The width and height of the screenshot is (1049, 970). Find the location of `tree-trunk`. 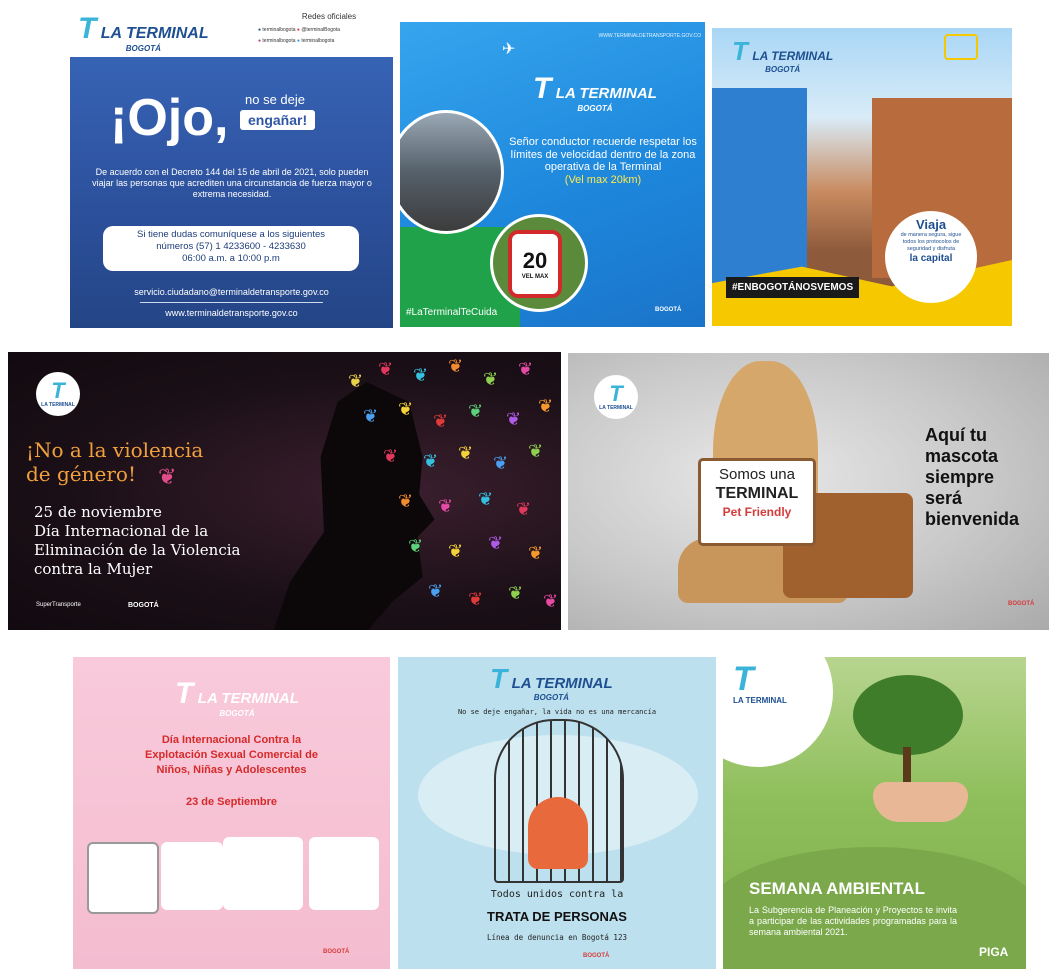

tree-trunk is located at coordinates (907, 767).